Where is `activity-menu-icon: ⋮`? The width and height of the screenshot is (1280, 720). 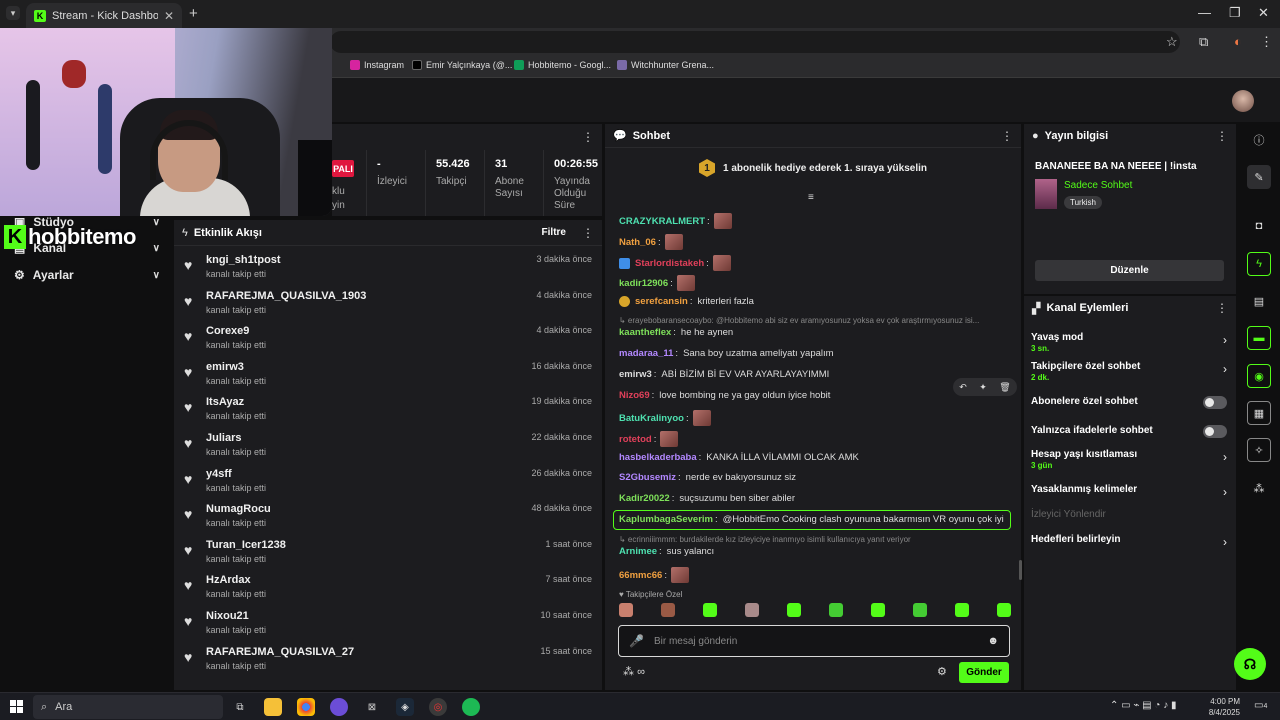 activity-menu-icon: ⋮ is located at coordinates (588, 233).